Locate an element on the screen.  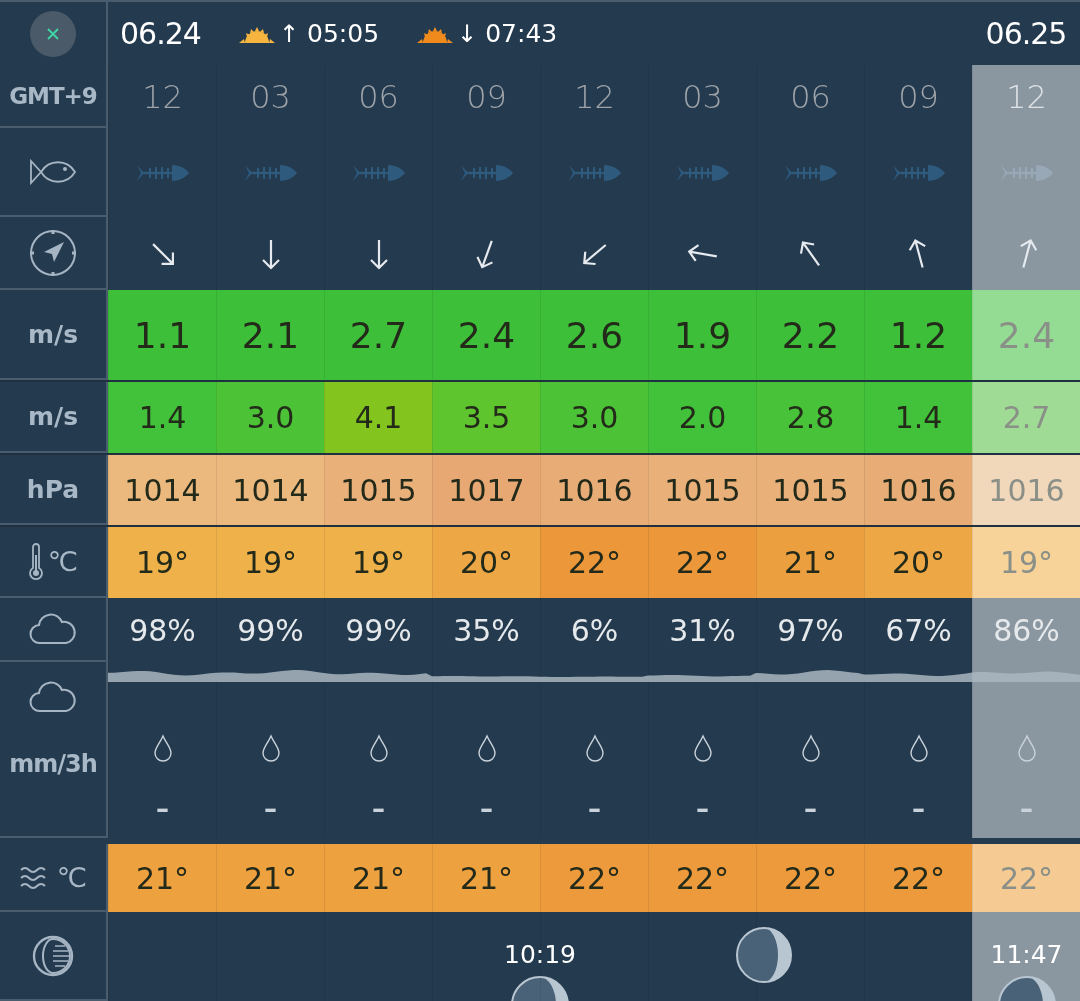
moonrise-time: 10:19 is located at coordinates (540, 954).